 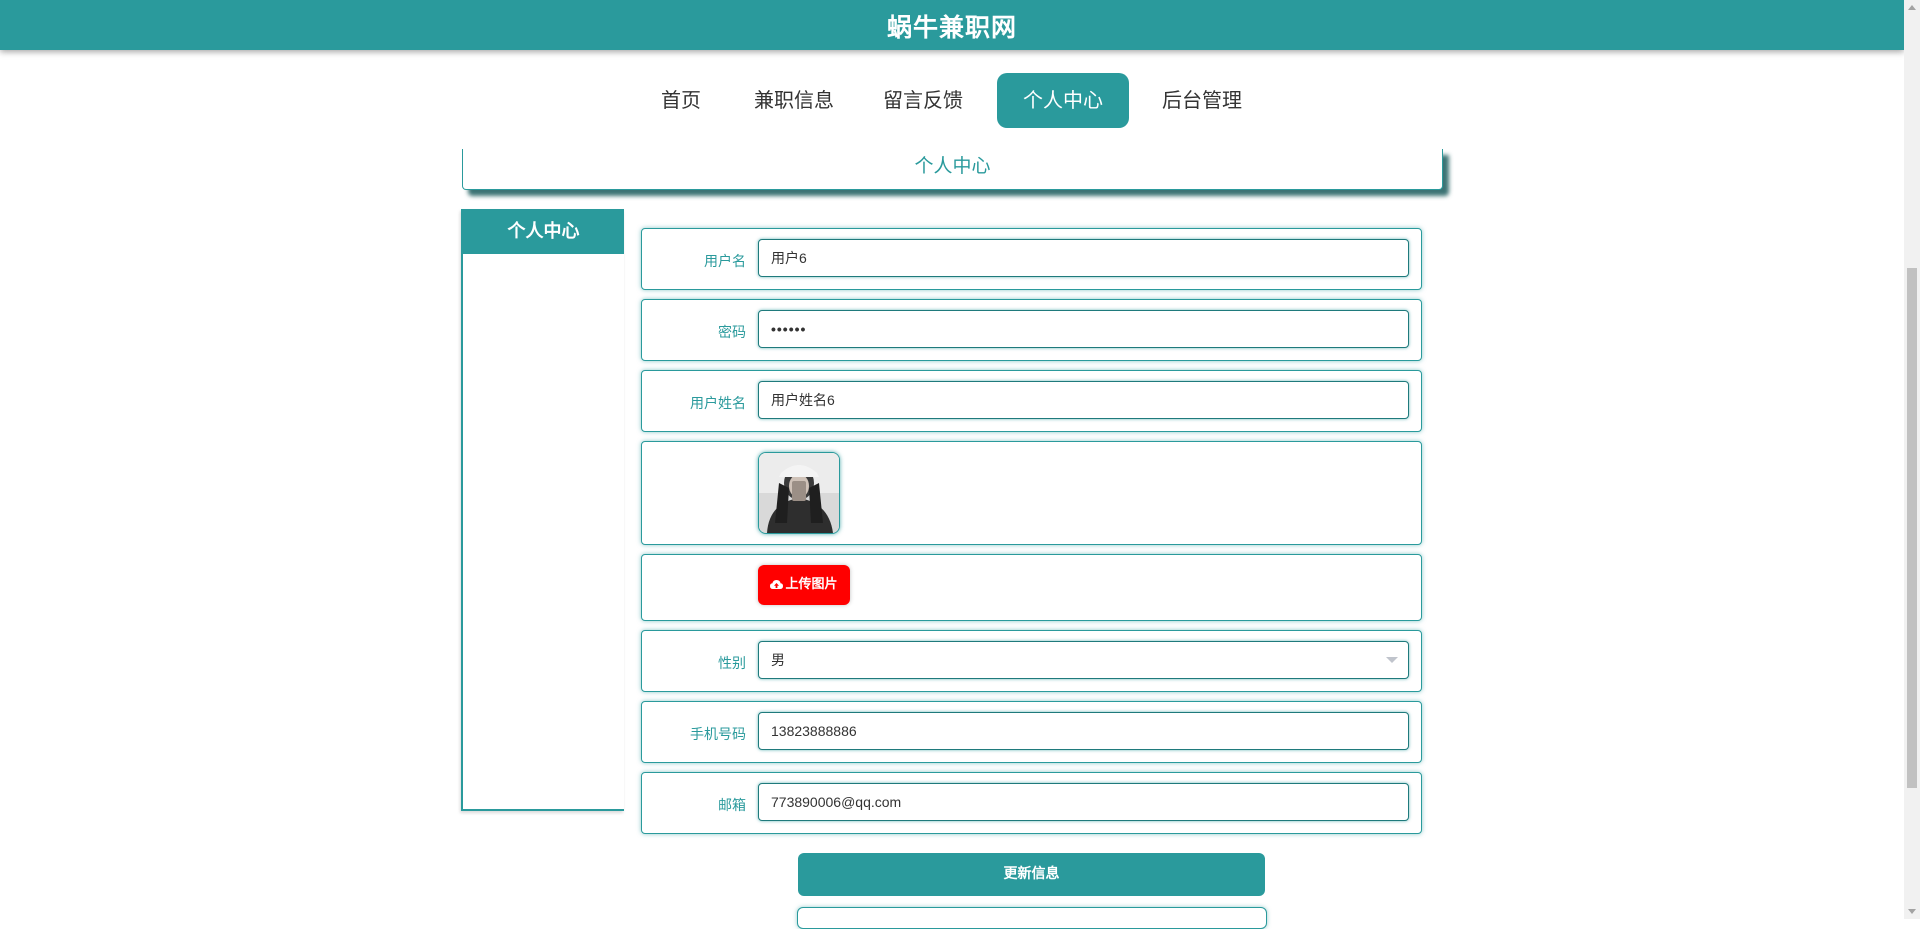 What do you see at coordinates (1912, 8) in the screenshot?
I see `scroll-up-arrow-icon` at bounding box center [1912, 8].